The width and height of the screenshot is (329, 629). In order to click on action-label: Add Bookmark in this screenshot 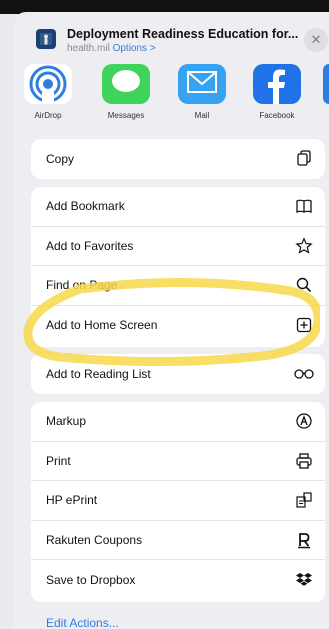, I will do `click(85, 206)`.